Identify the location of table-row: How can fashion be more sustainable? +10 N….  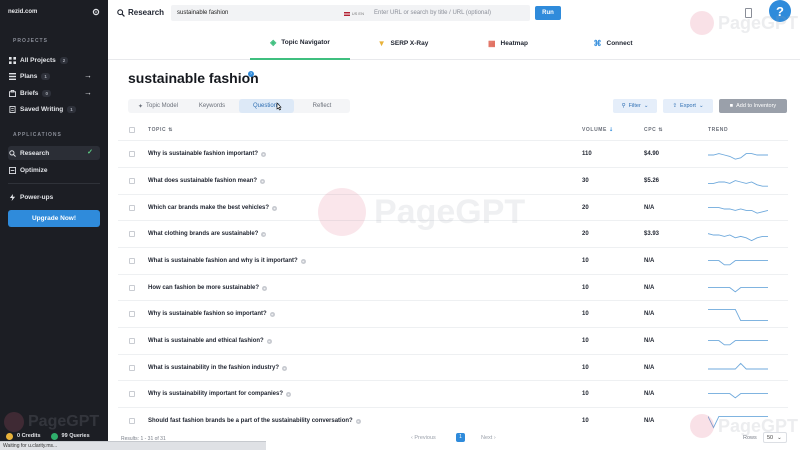
(453, 287).